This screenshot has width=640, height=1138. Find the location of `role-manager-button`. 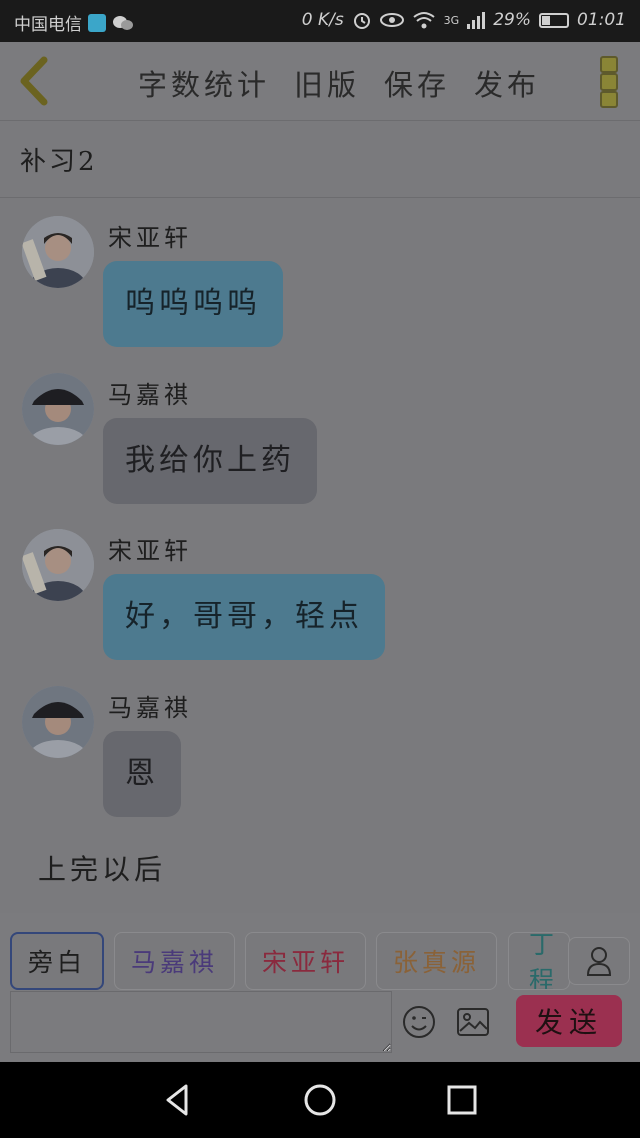

role-manager-button is located at coordinates (599, 961).